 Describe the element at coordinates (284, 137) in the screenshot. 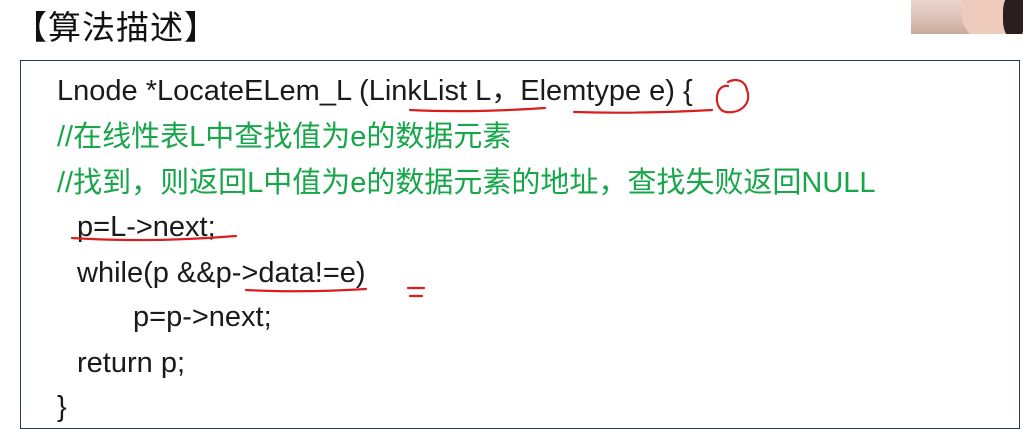

I see `code-comment-1: //在线性表L中查找值为e的数据元素` at that location.